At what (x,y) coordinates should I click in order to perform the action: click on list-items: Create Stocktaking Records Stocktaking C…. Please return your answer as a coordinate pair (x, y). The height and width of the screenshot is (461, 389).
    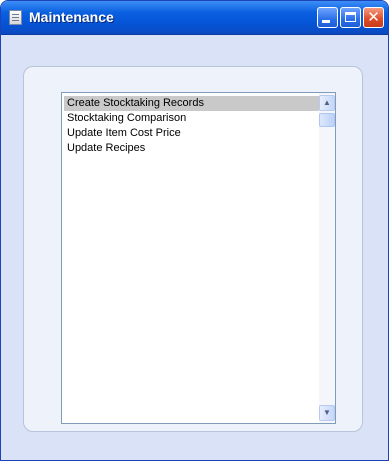
    Looking at the image, I should click on (192, 126).